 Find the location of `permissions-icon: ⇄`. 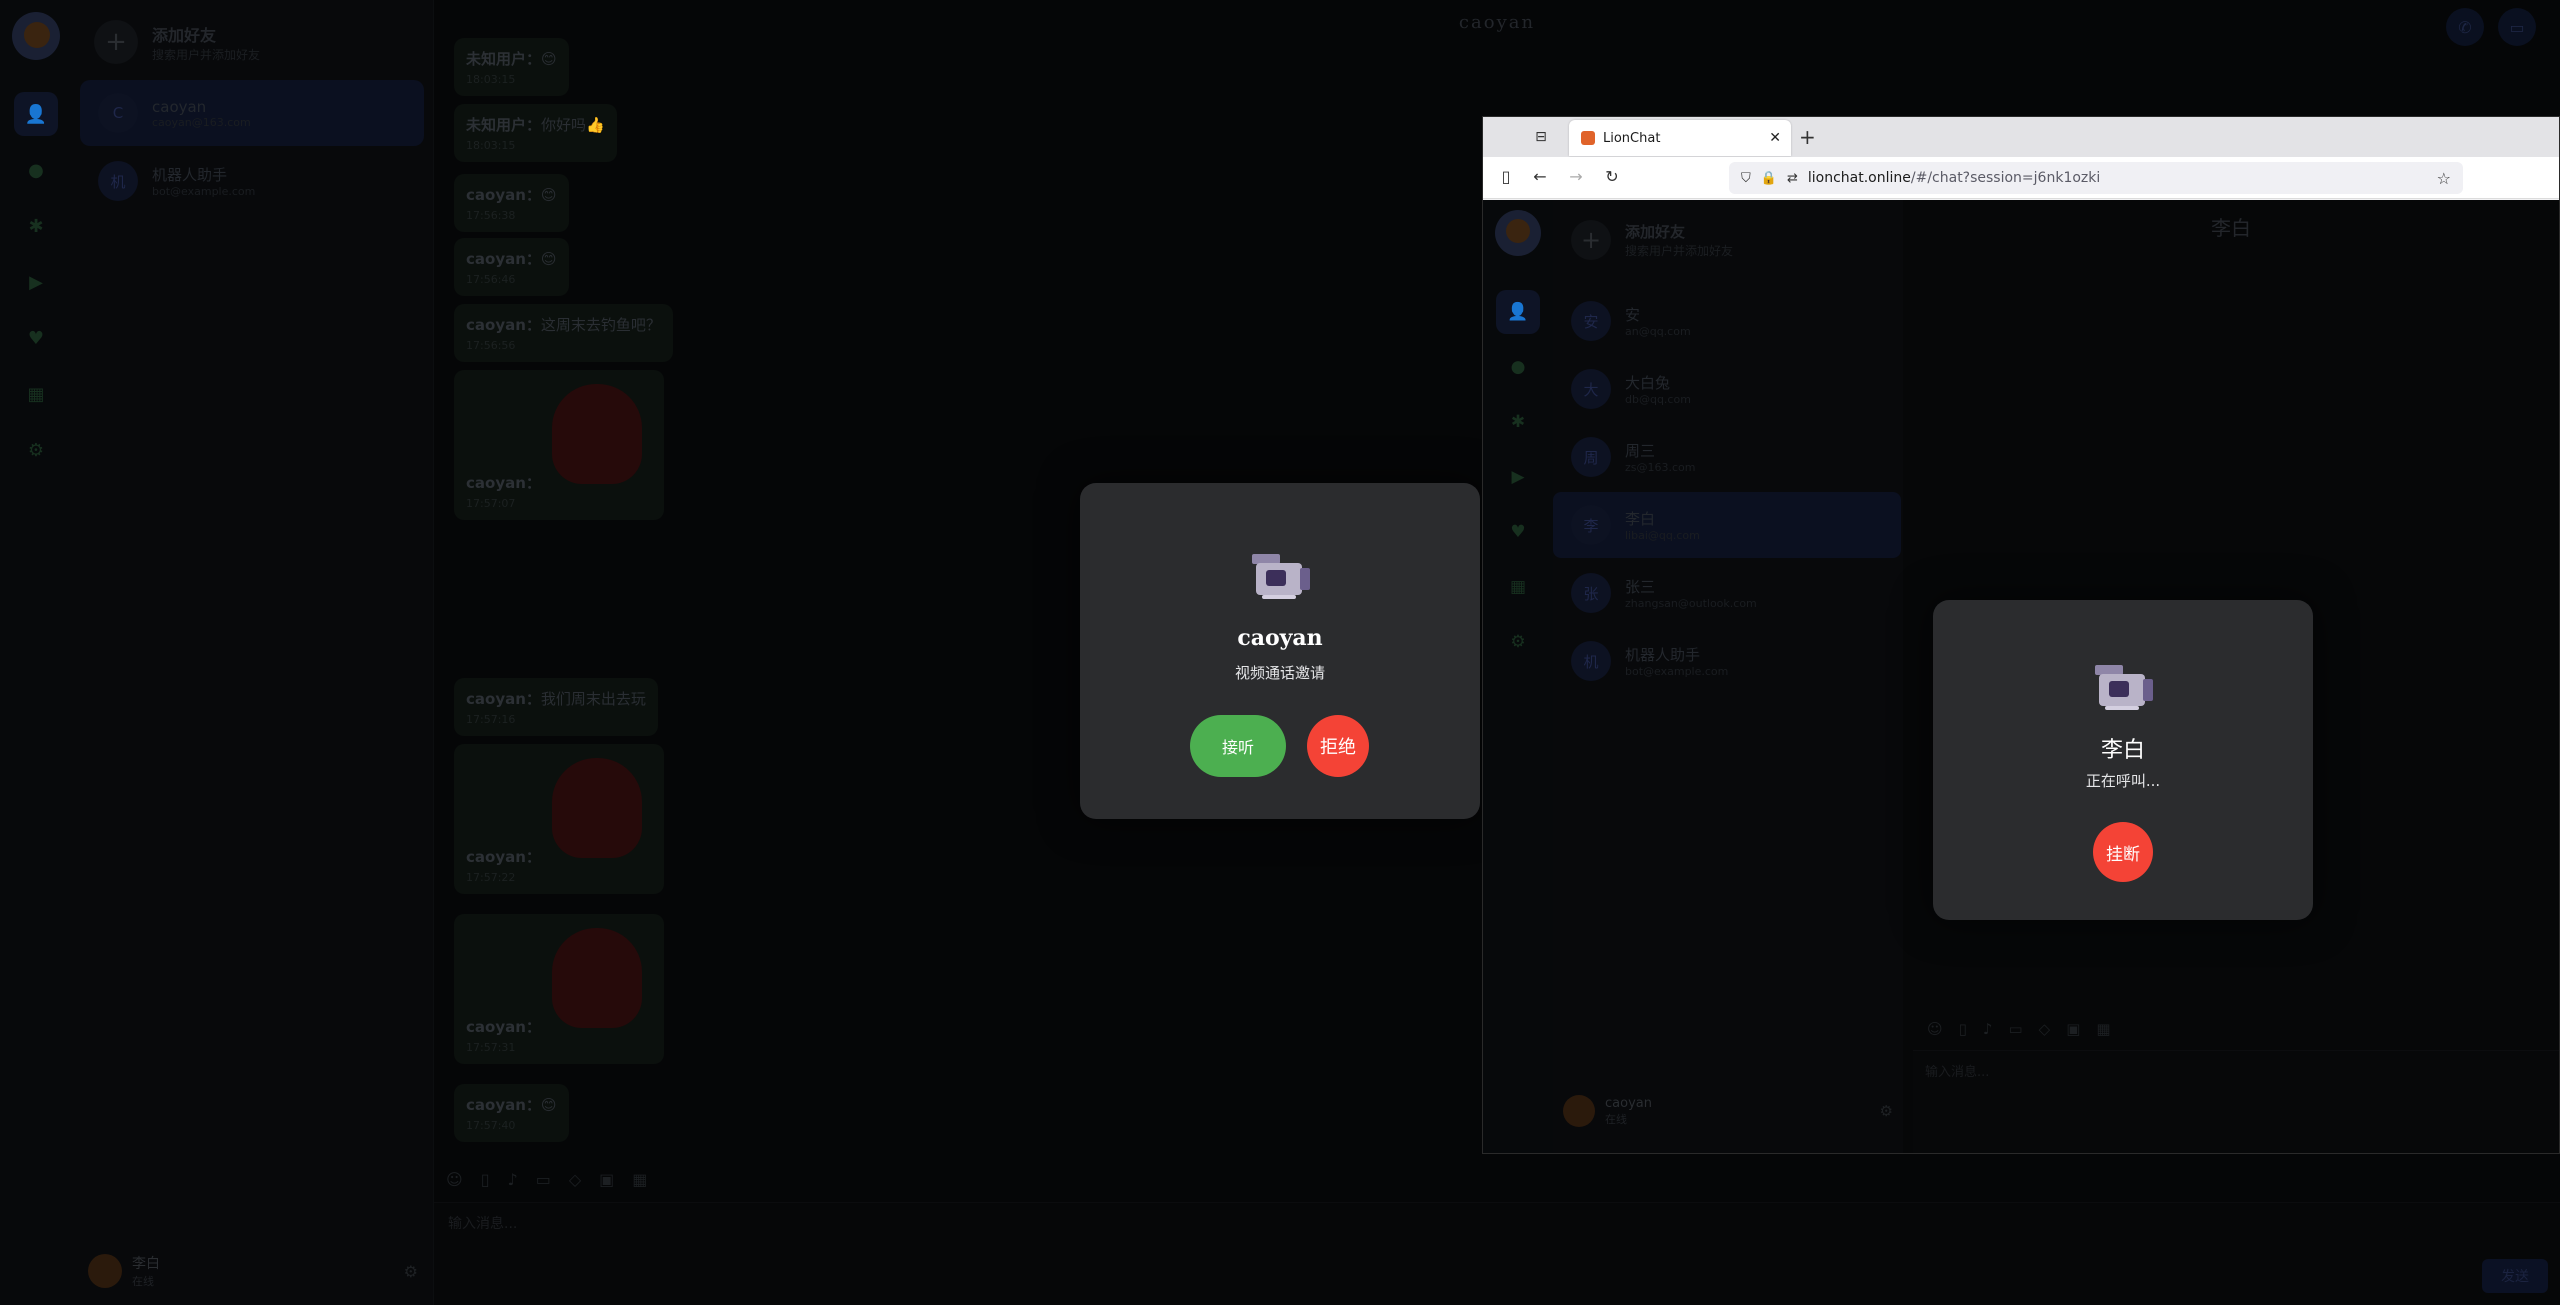

permissions-icon: ⇄ is located at coordinates (1792, 178).